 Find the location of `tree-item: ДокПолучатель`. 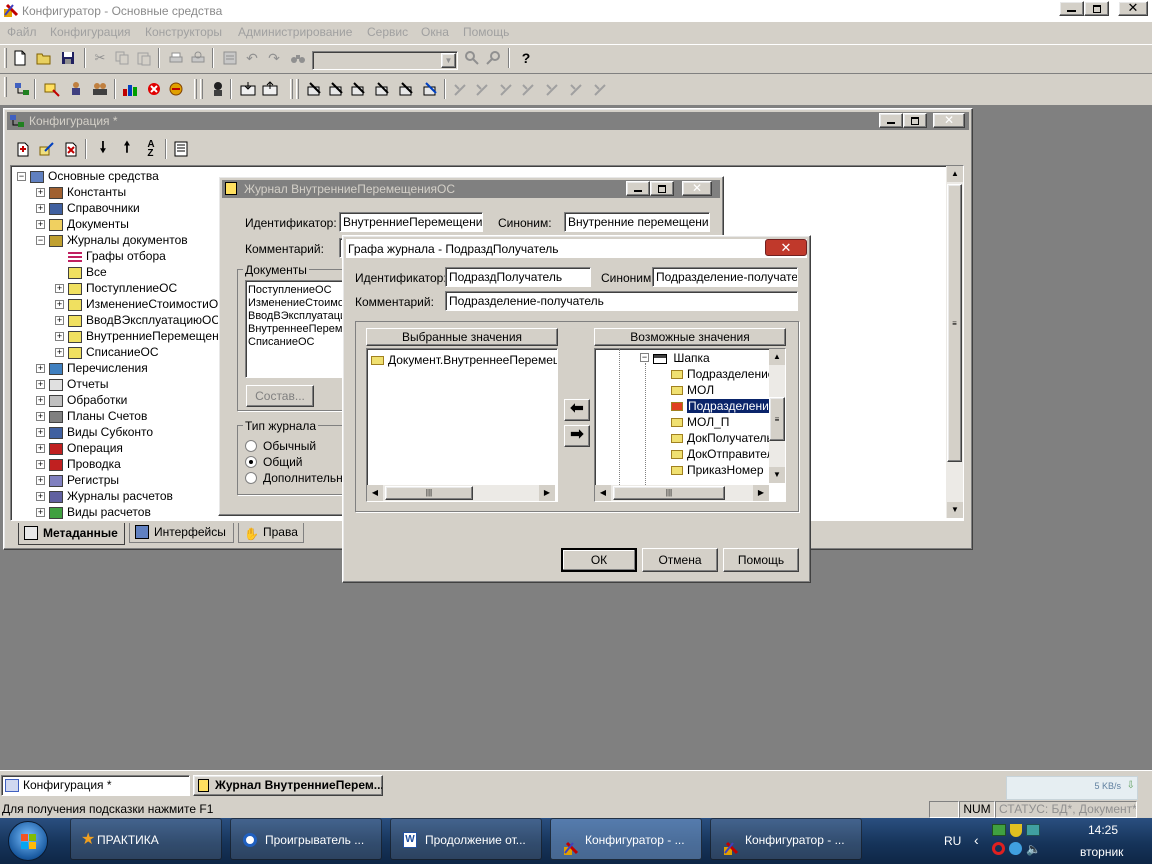

tree-item: ДокПолучатель is located at coordinates (720, 438).